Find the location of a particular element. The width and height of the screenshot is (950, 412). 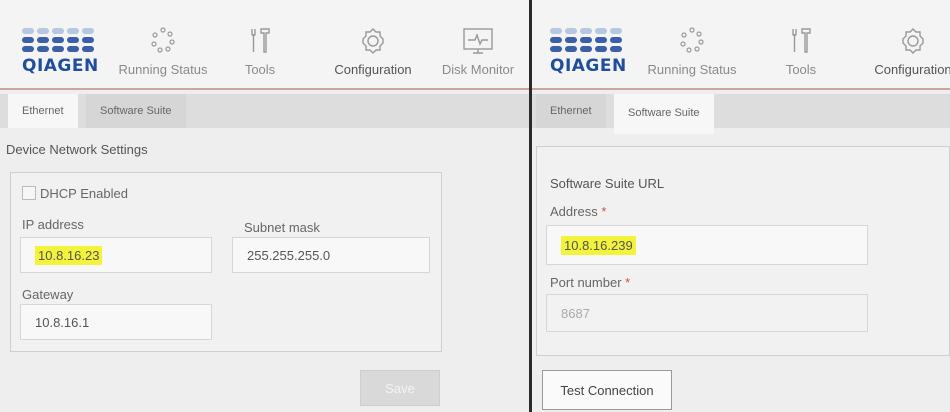

section-title: Device Network Settings is located at coordinates (77, 149).